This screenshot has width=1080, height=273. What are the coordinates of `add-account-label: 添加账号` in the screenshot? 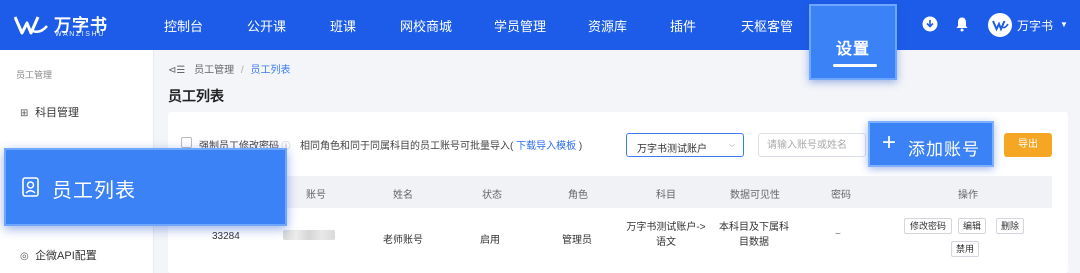 It's located at (944, 149).